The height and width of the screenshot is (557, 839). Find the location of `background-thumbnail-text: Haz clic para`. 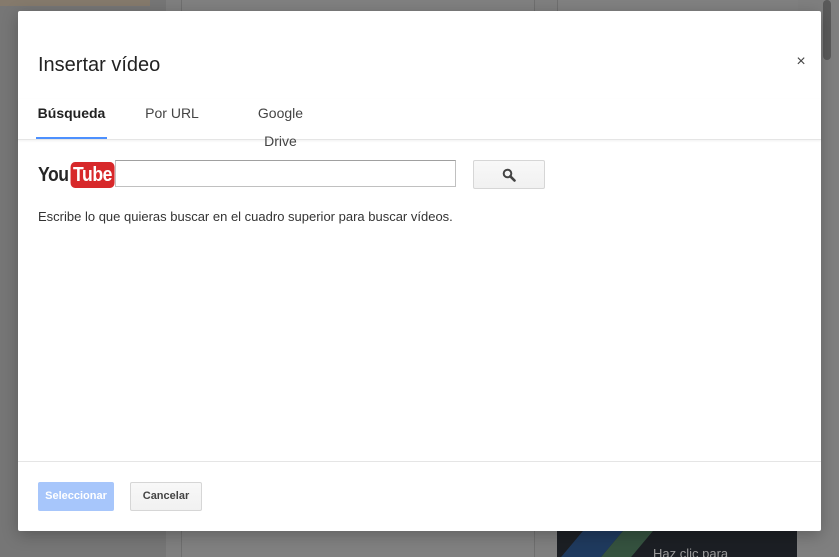

background-thumbnail-text: Haz clic para is located at coordinates (691, 551).